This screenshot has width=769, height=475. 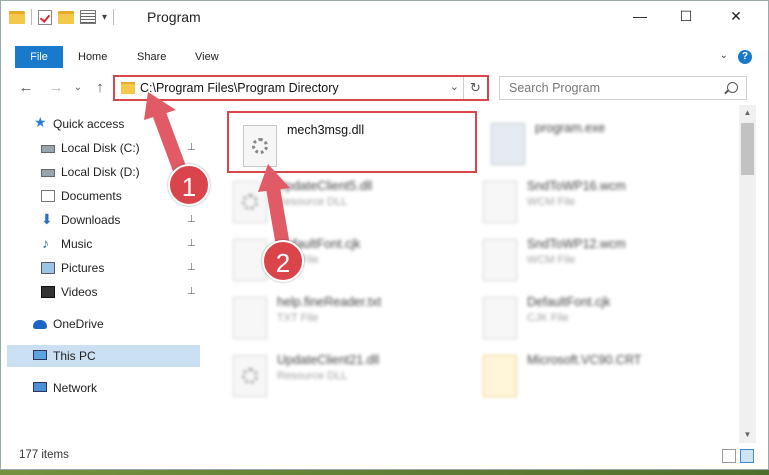 I want to click on step-badge-2: 2, so click(x=283, y=261).